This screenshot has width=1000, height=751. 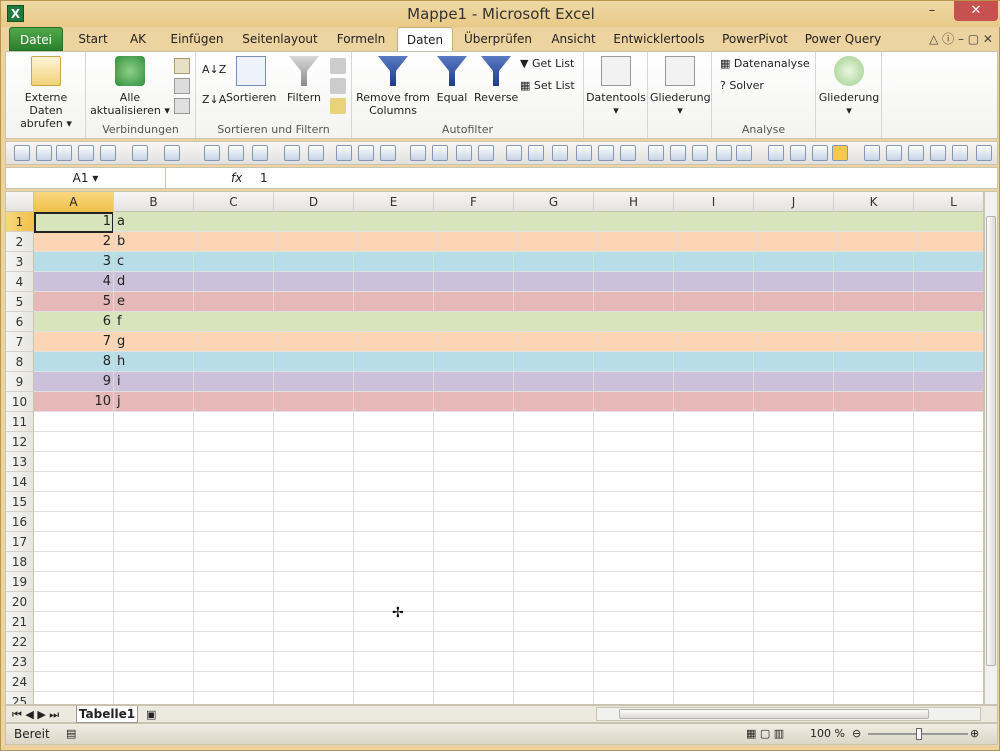 I want to click on sheet-nav-arrows: ⏮ ◀ ▶ ⏭, so click(x=35, y=715).